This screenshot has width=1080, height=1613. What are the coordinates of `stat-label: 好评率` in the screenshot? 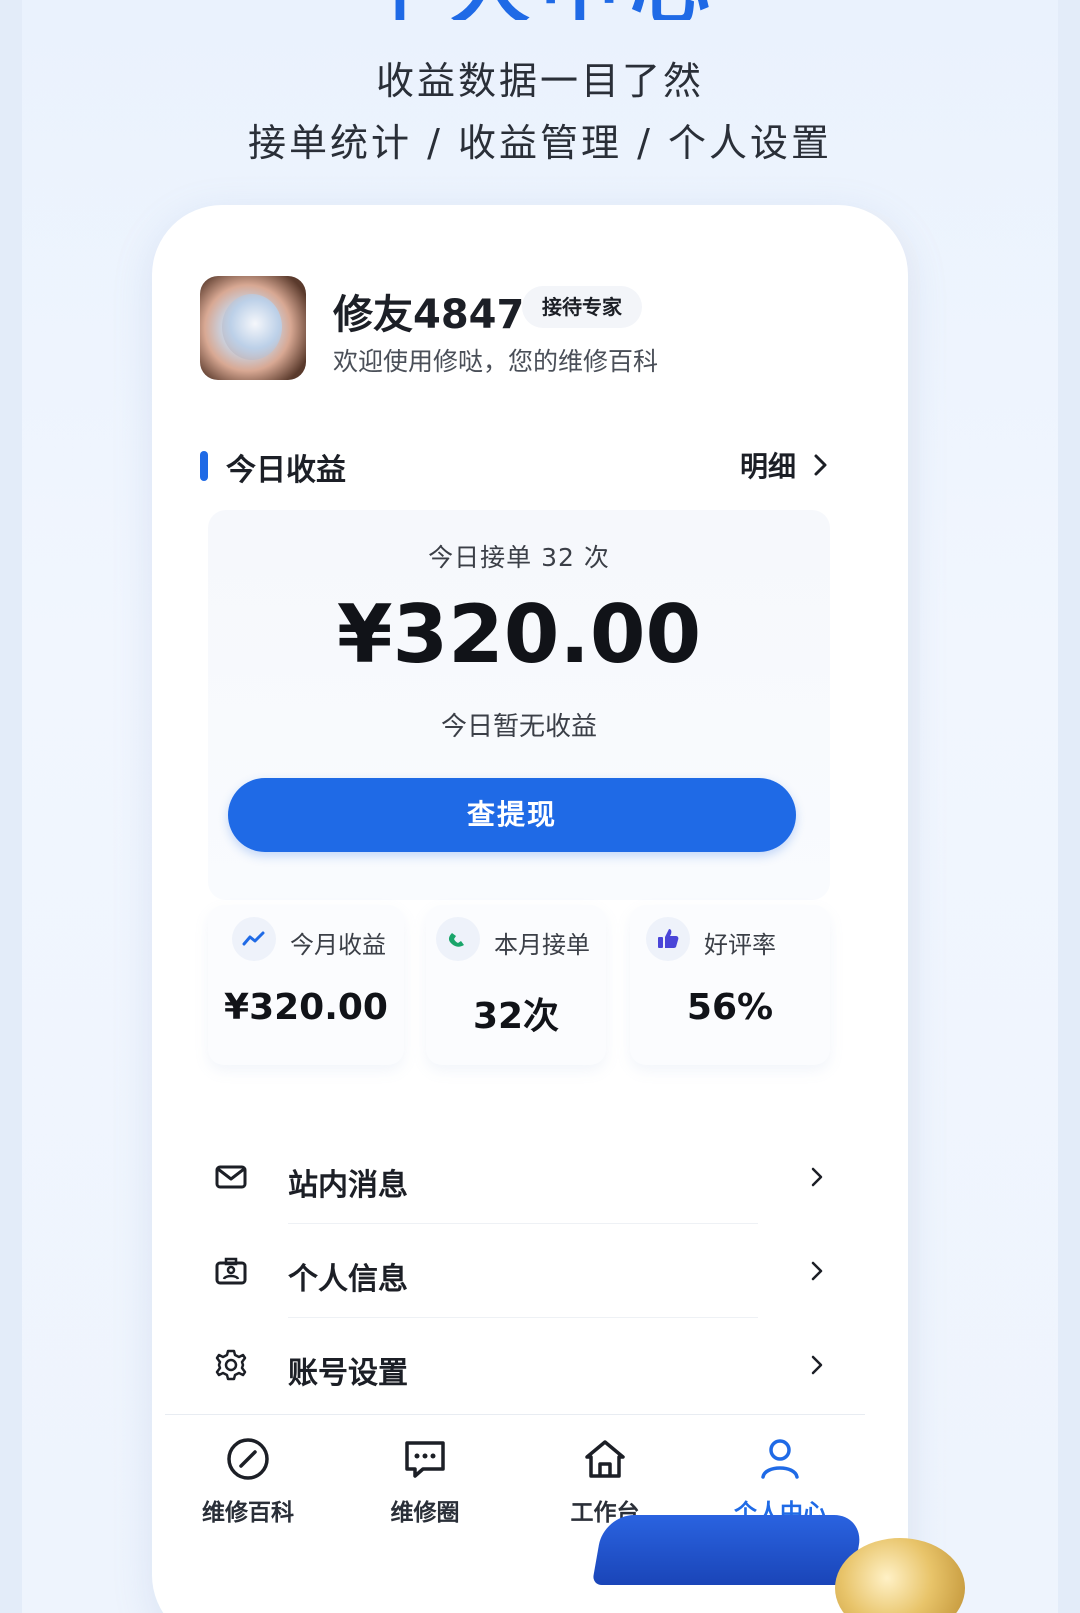 It's located at (740, 945).